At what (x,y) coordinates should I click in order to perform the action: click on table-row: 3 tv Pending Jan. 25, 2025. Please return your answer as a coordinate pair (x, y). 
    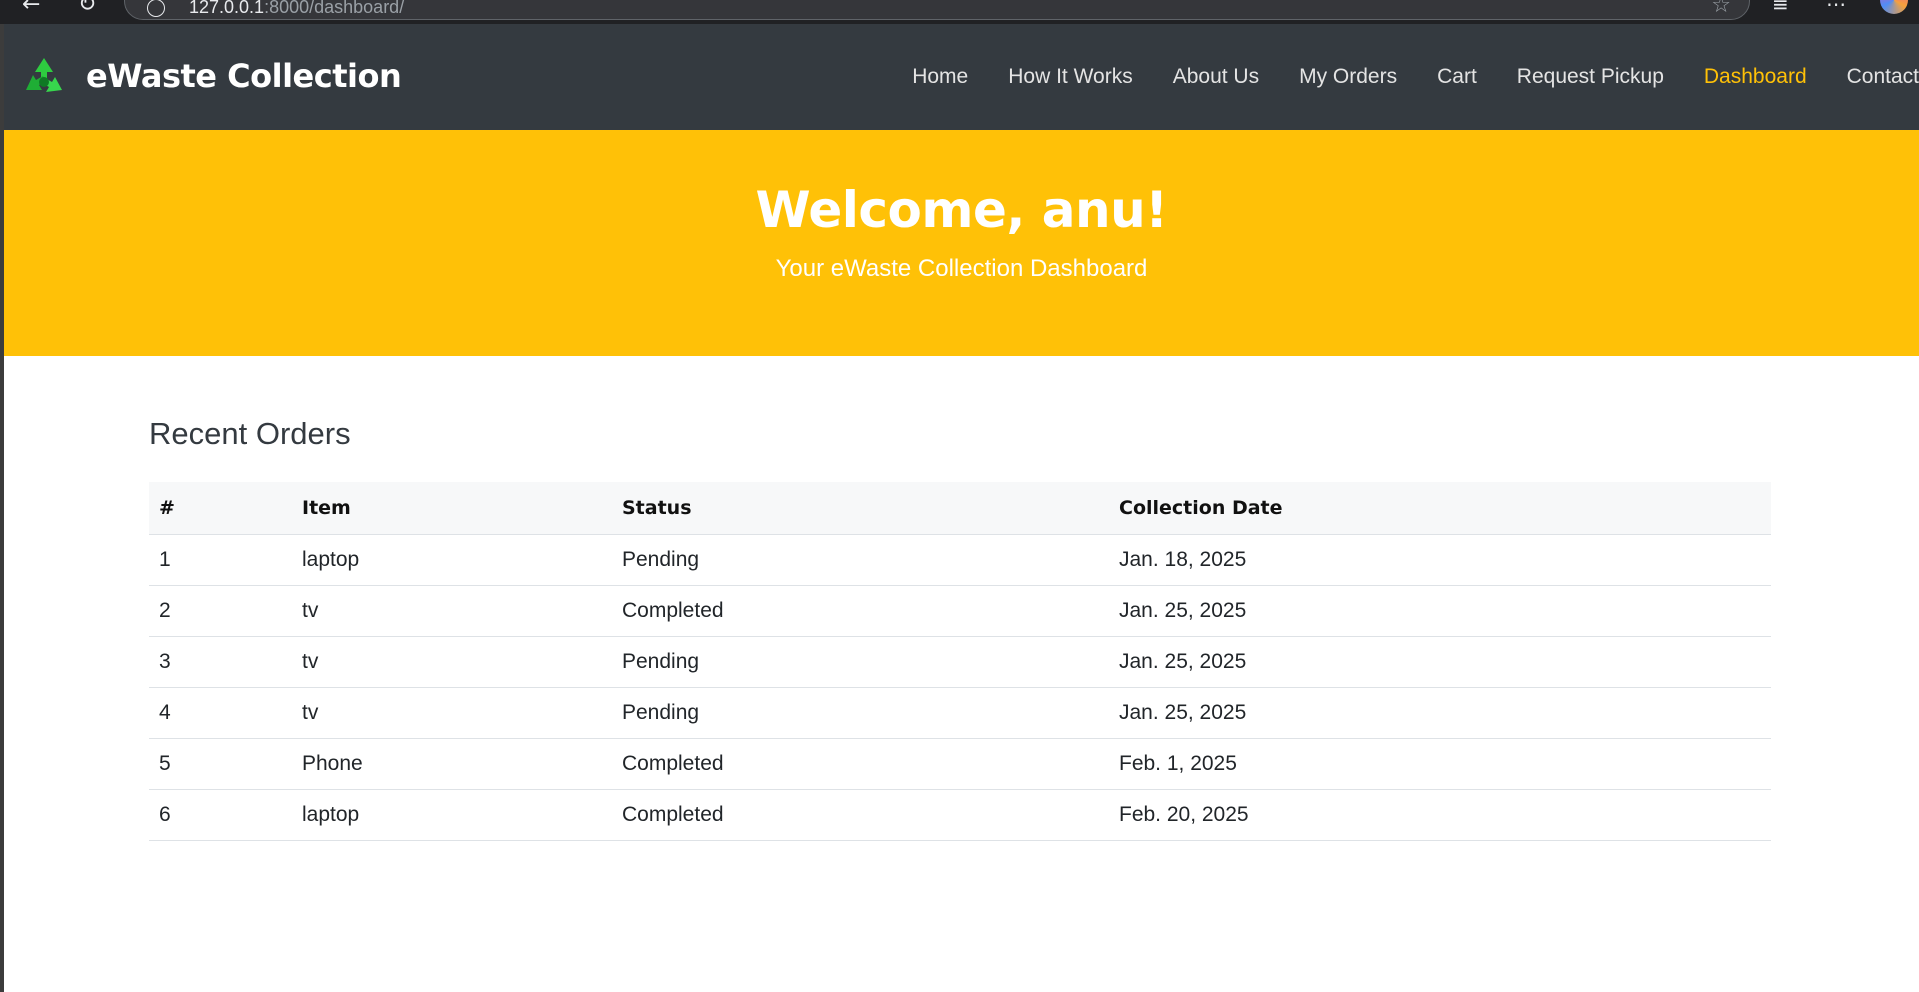
    Looking at the image, I should click on (960, 662).